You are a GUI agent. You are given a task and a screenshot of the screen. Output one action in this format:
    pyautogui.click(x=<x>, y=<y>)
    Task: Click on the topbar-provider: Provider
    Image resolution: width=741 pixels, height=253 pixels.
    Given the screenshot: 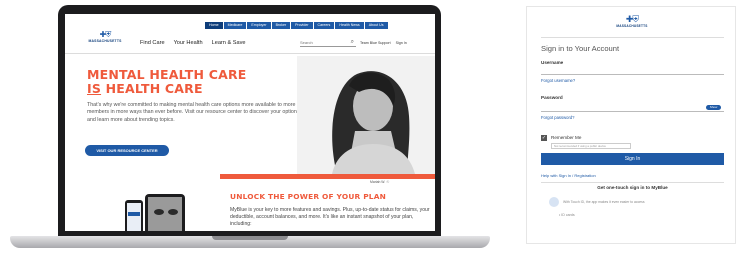 What is the action you would take?
    pyautogui.click(x=302, y=25)
    